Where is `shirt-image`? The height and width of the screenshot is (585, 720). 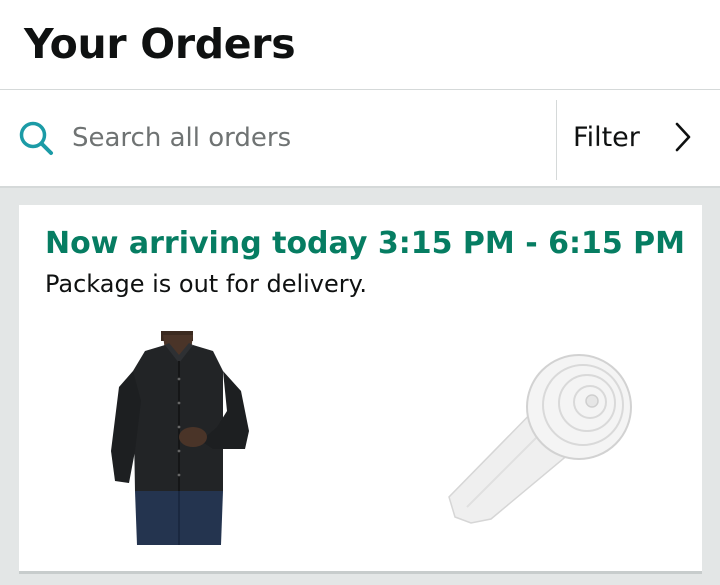
shirt-image is located at coordinates (180, 438).